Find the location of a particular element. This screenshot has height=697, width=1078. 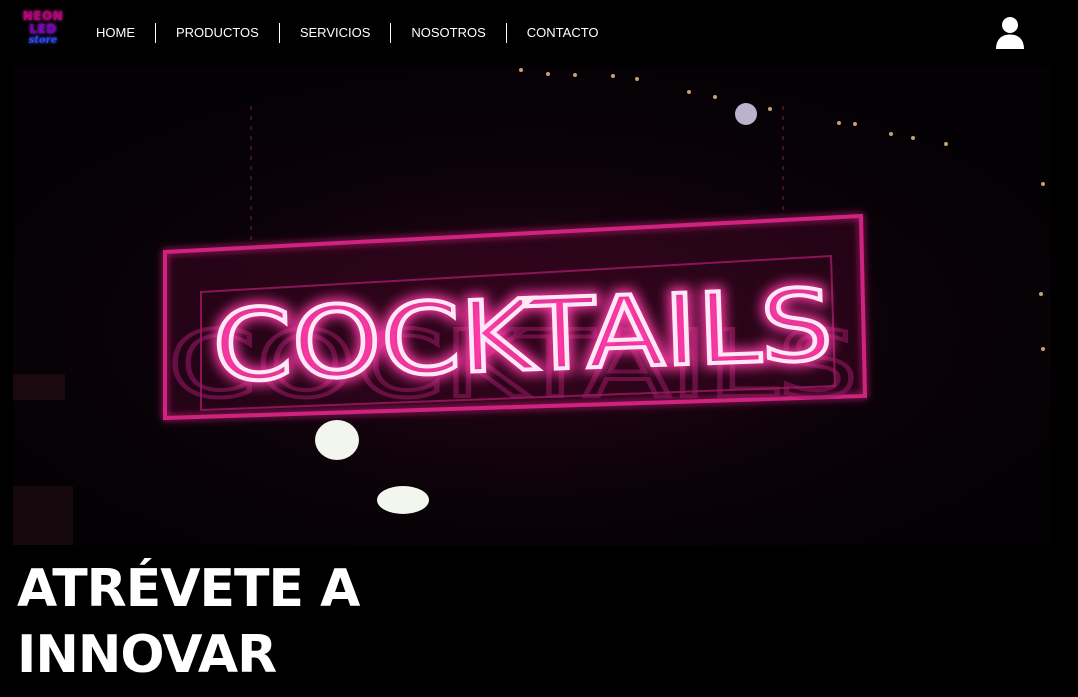

brand-logo: NEON LED store is located at coordinates (43, 32).